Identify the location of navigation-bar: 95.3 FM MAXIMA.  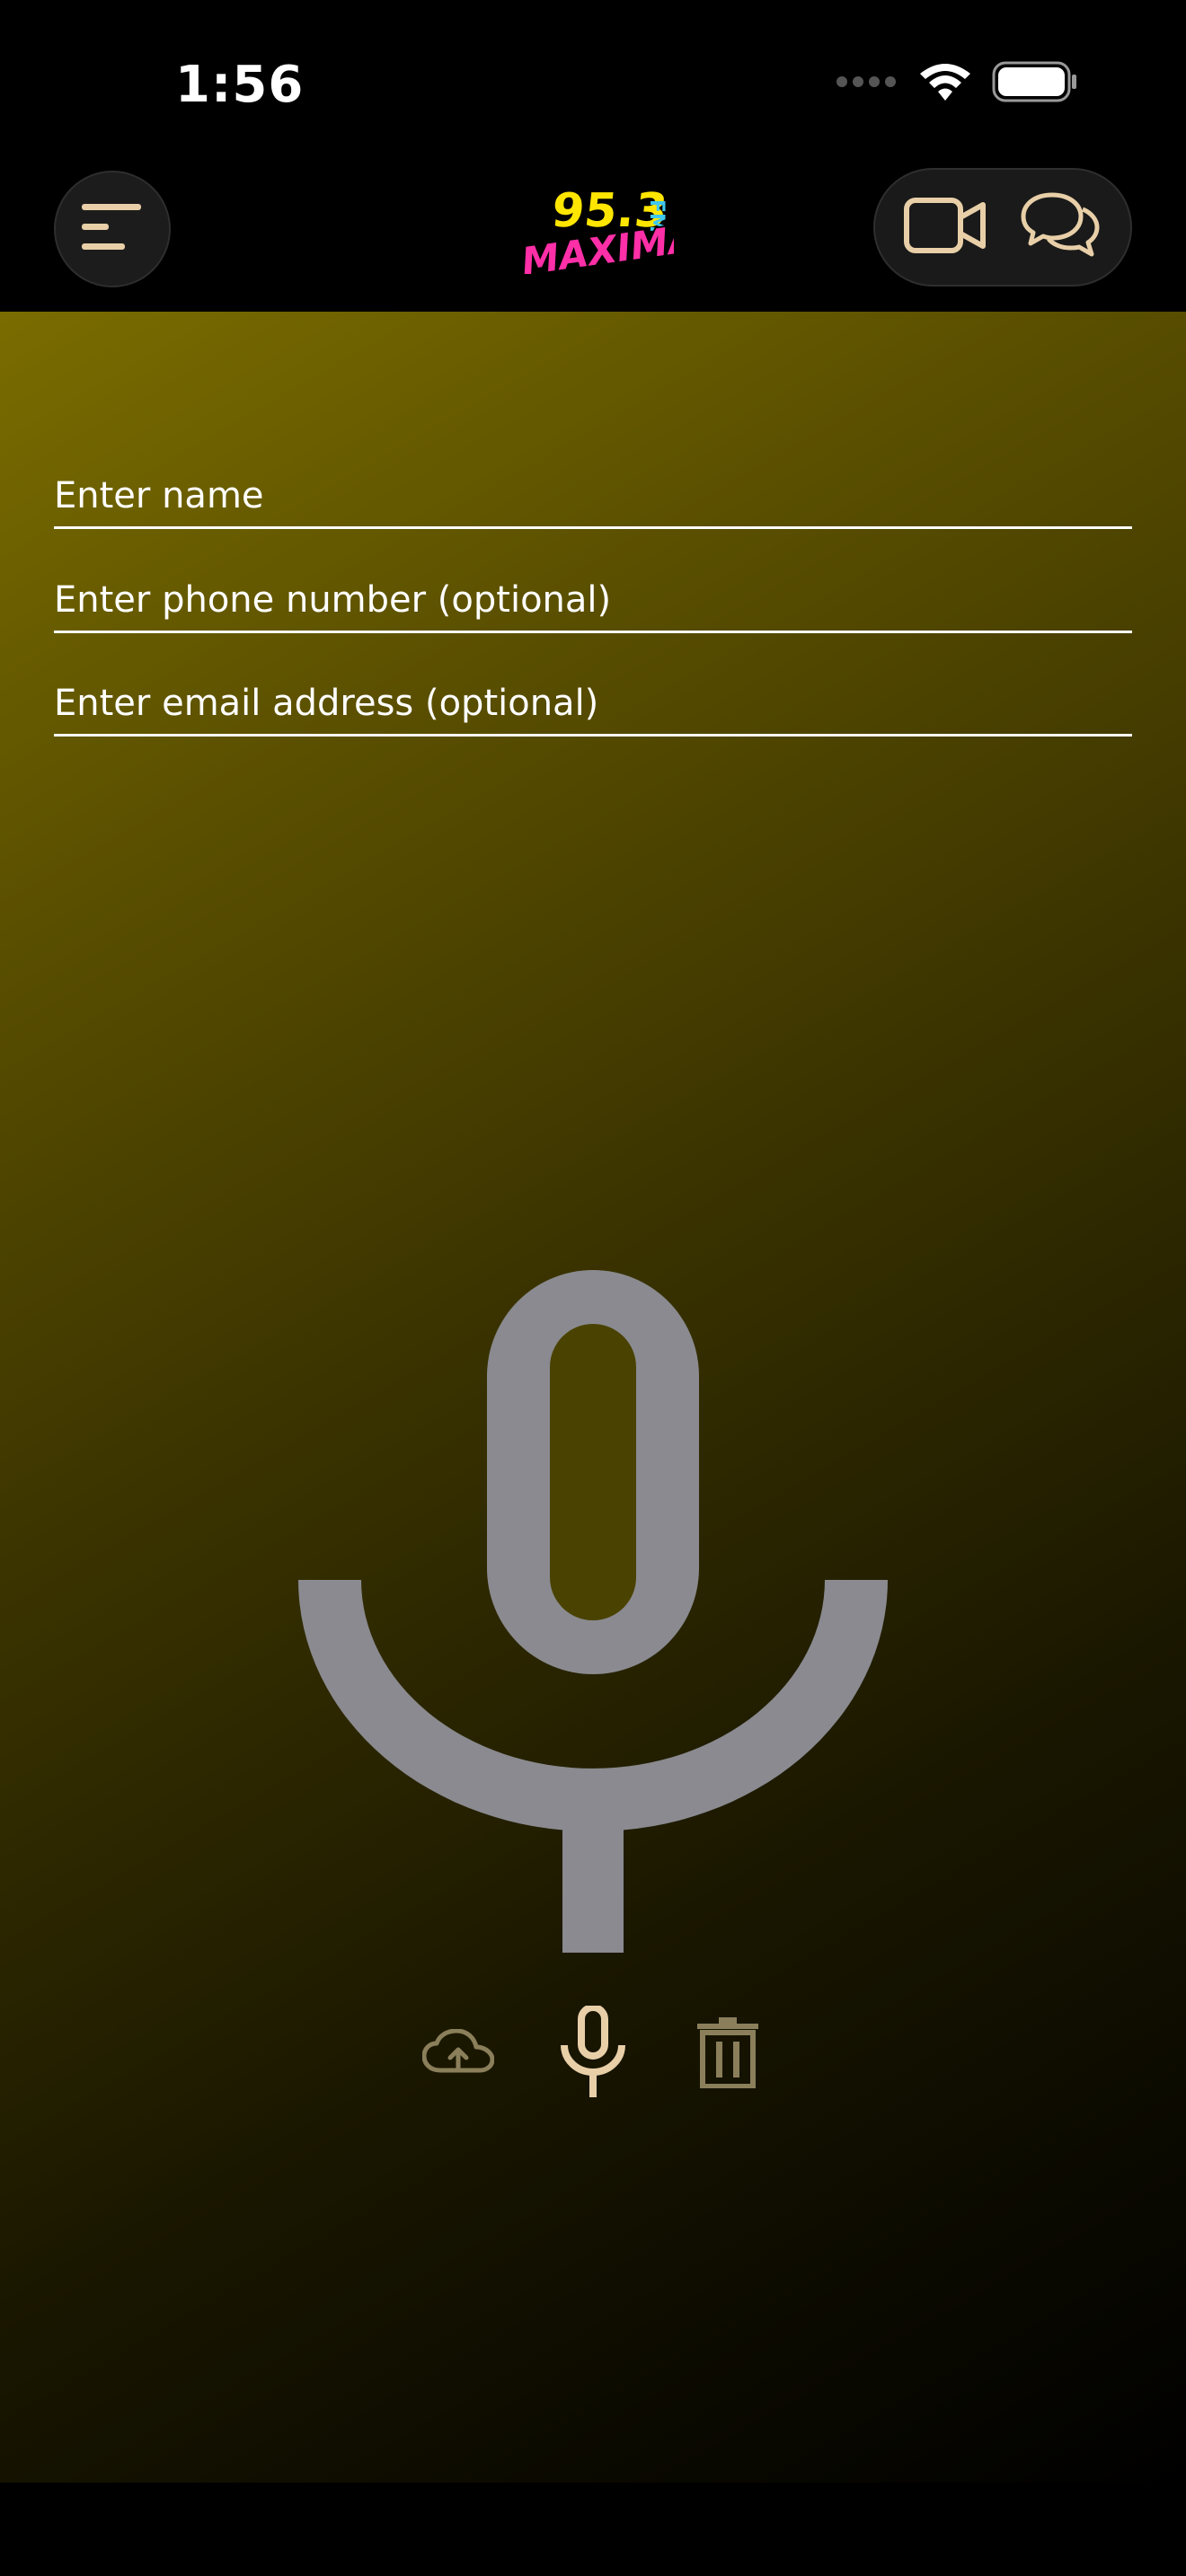
(593, 237).